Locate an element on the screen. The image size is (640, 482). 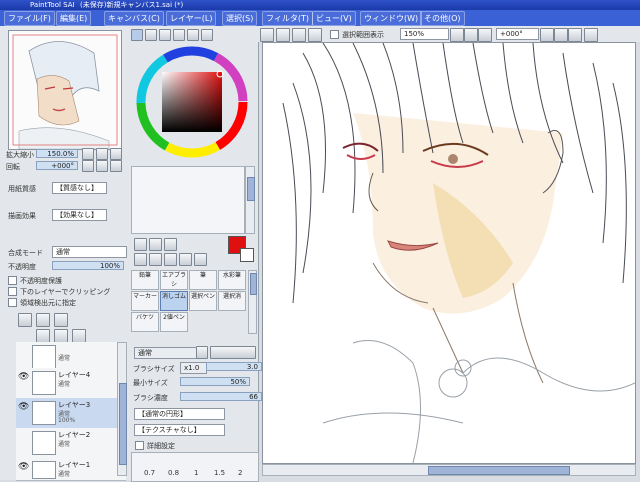
canvas-horizontal-scrollbar is located at coordinates (449, 470).